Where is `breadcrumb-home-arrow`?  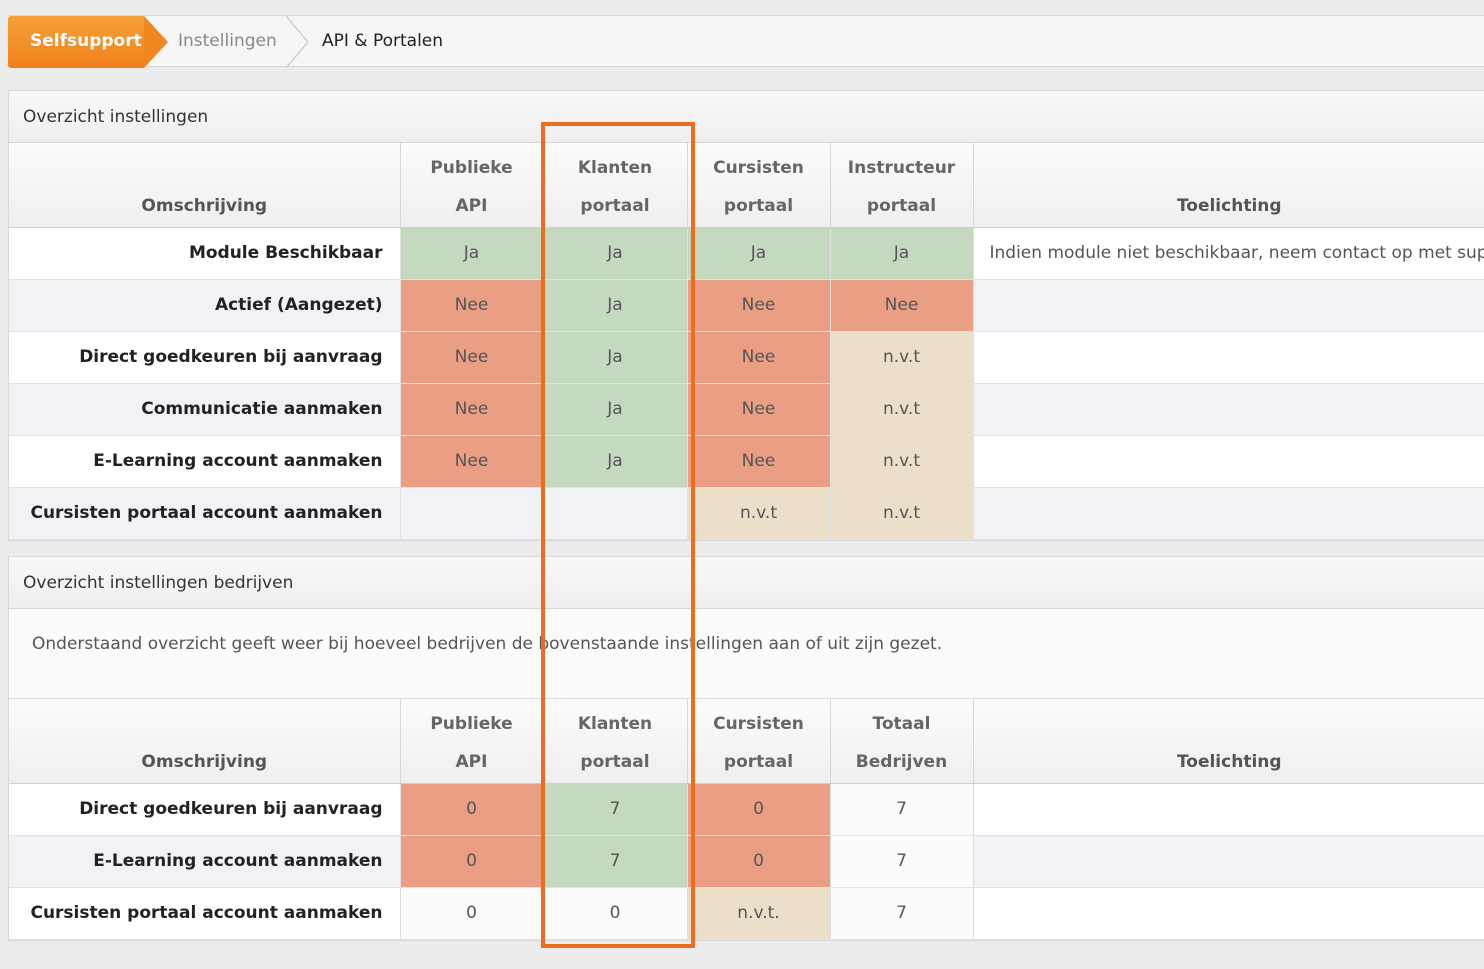
breadcrumb-home-arrow is located at coordinates (156, 42).